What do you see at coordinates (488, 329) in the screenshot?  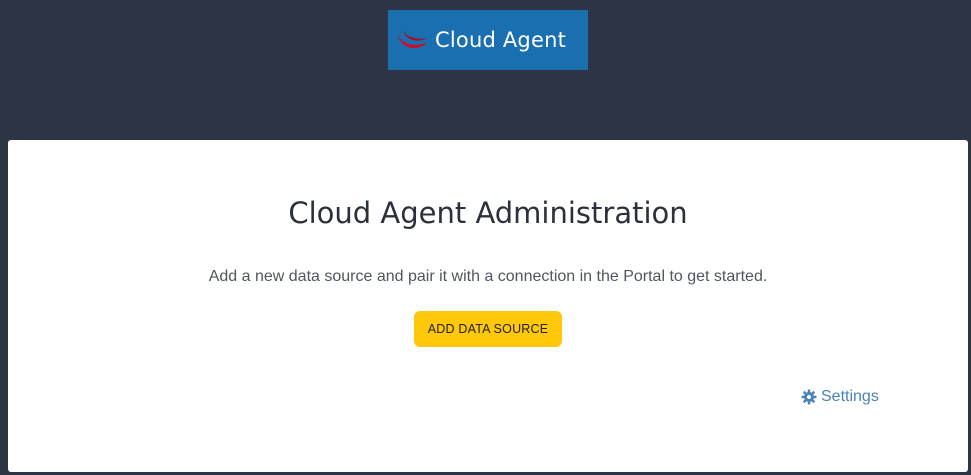 I see `add-data-source-button: ADD DATA SOURCE` at bounding box center [488, 329].